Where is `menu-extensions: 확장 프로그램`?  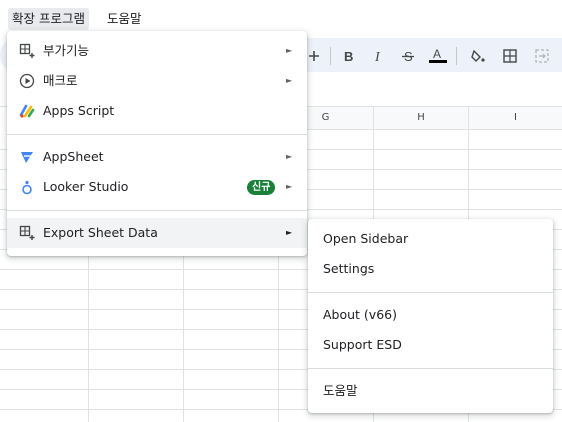 menu-extensions: 확장 프로그램 is located at coordinates (48, 19).